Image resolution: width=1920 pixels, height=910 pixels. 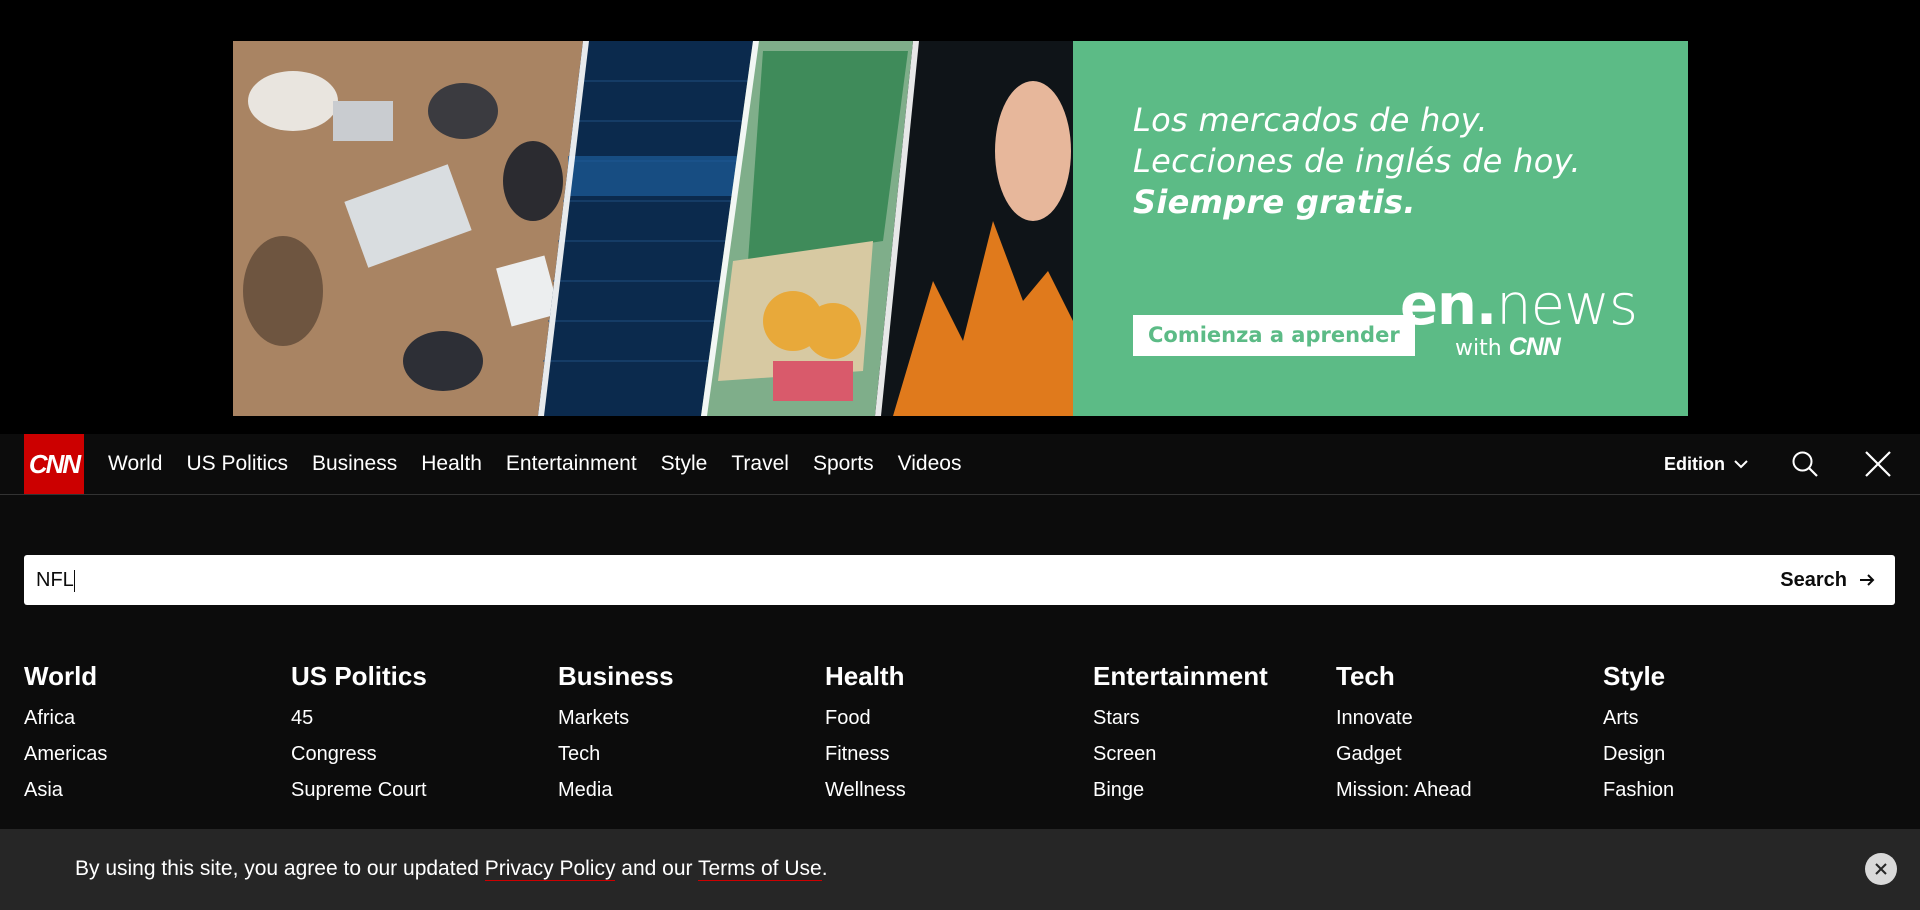 What do you see at coordinates (359, 676) in the screenshot?
I see `section-title: US Politics` at bounding box center [359, 676].